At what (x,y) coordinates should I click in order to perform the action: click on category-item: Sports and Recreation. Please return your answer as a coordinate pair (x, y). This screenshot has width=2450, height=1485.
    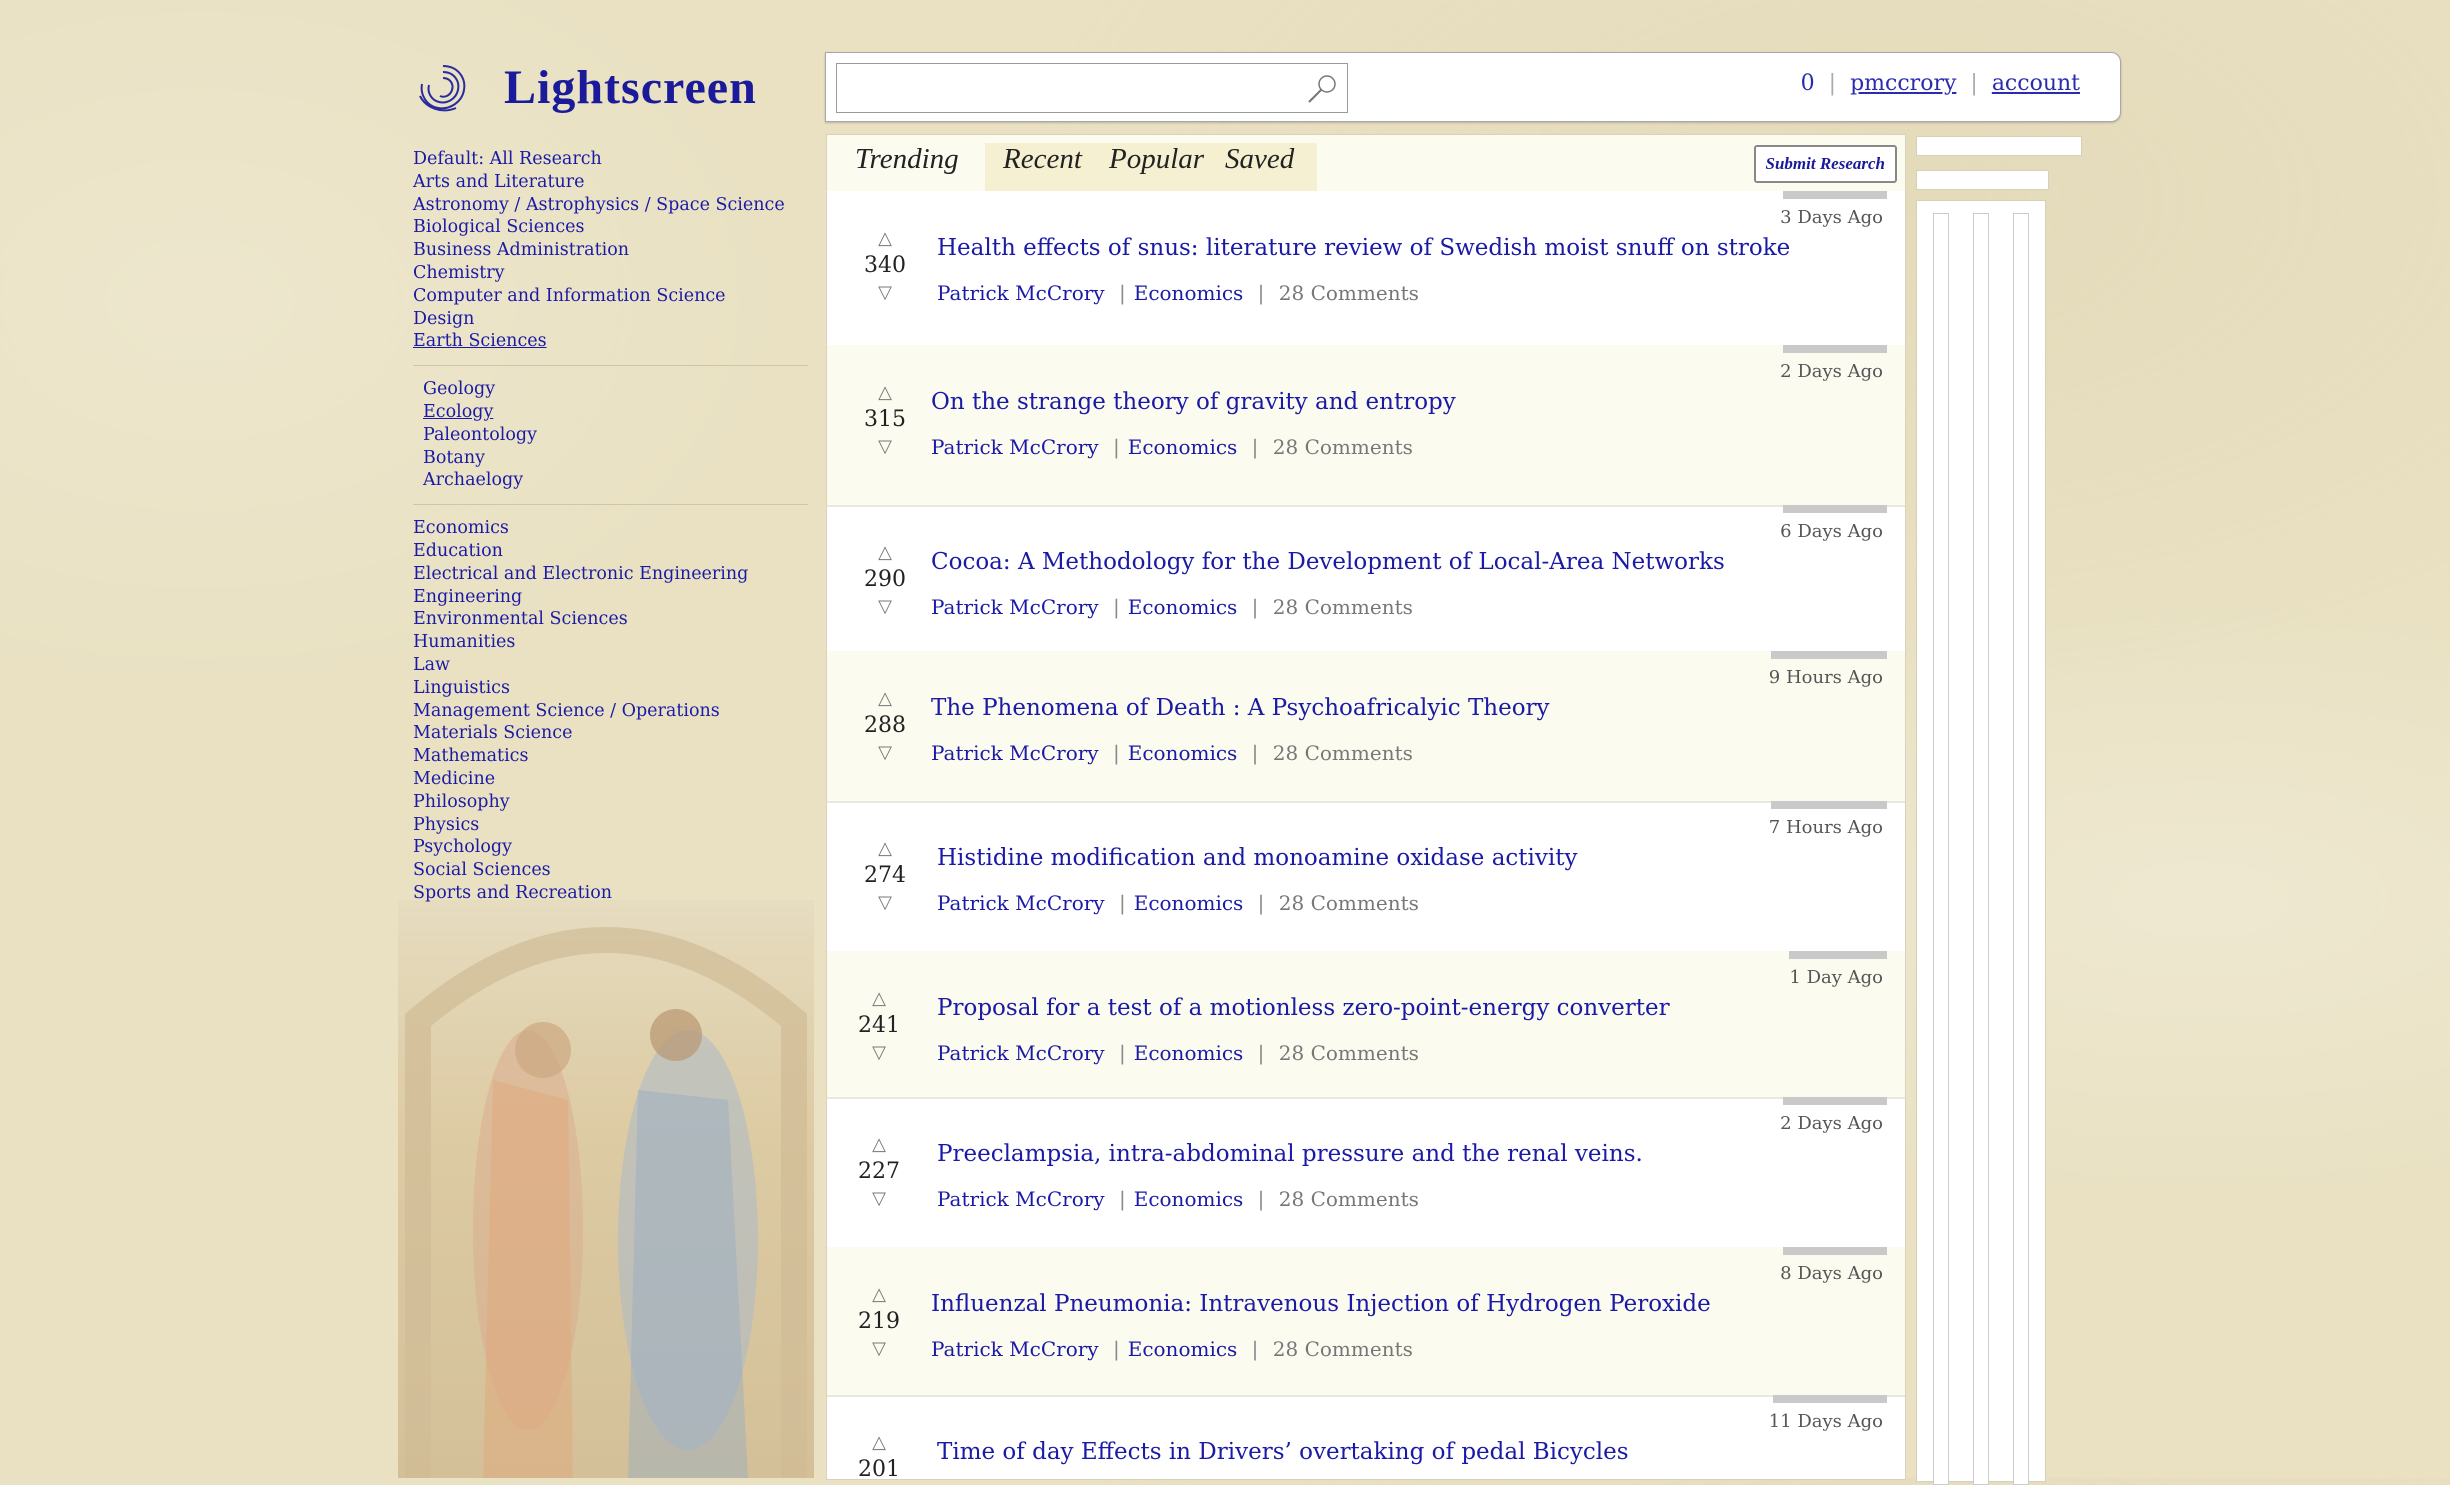
    Looking at the image, I should click on (610, 893).